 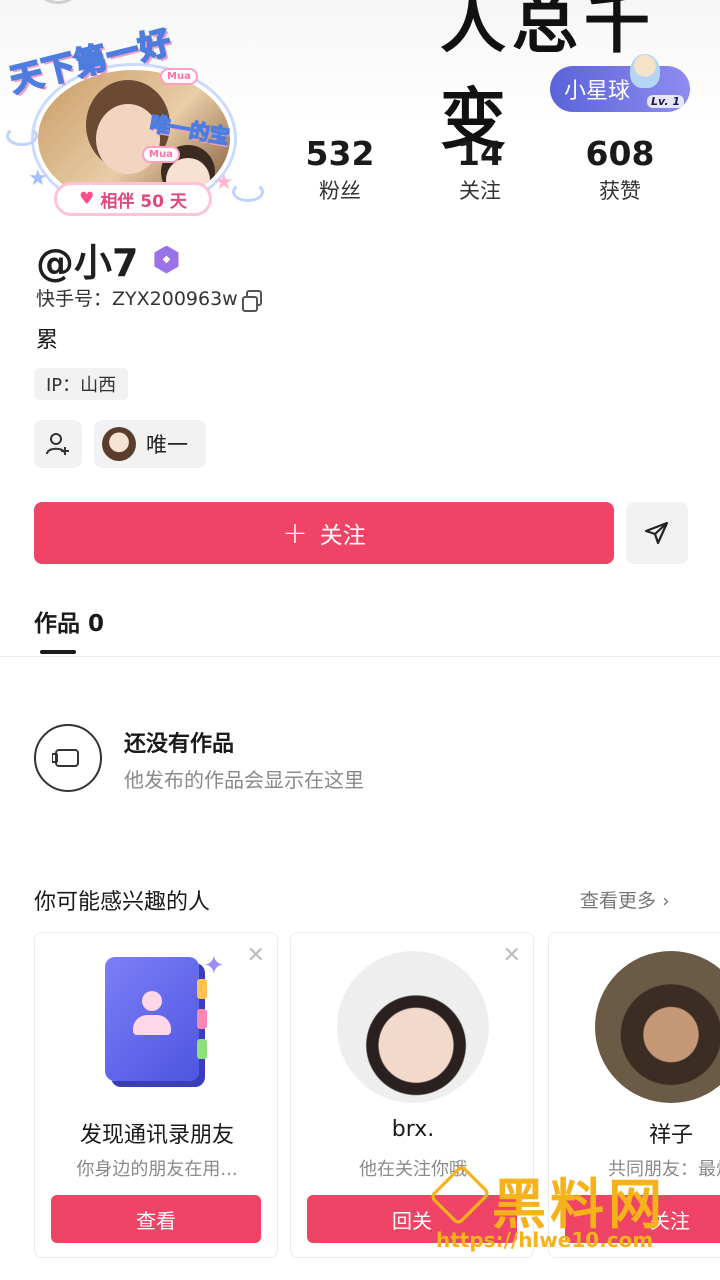 I want to click on empty-title: 还没有作品, so click(x=179, y=744).